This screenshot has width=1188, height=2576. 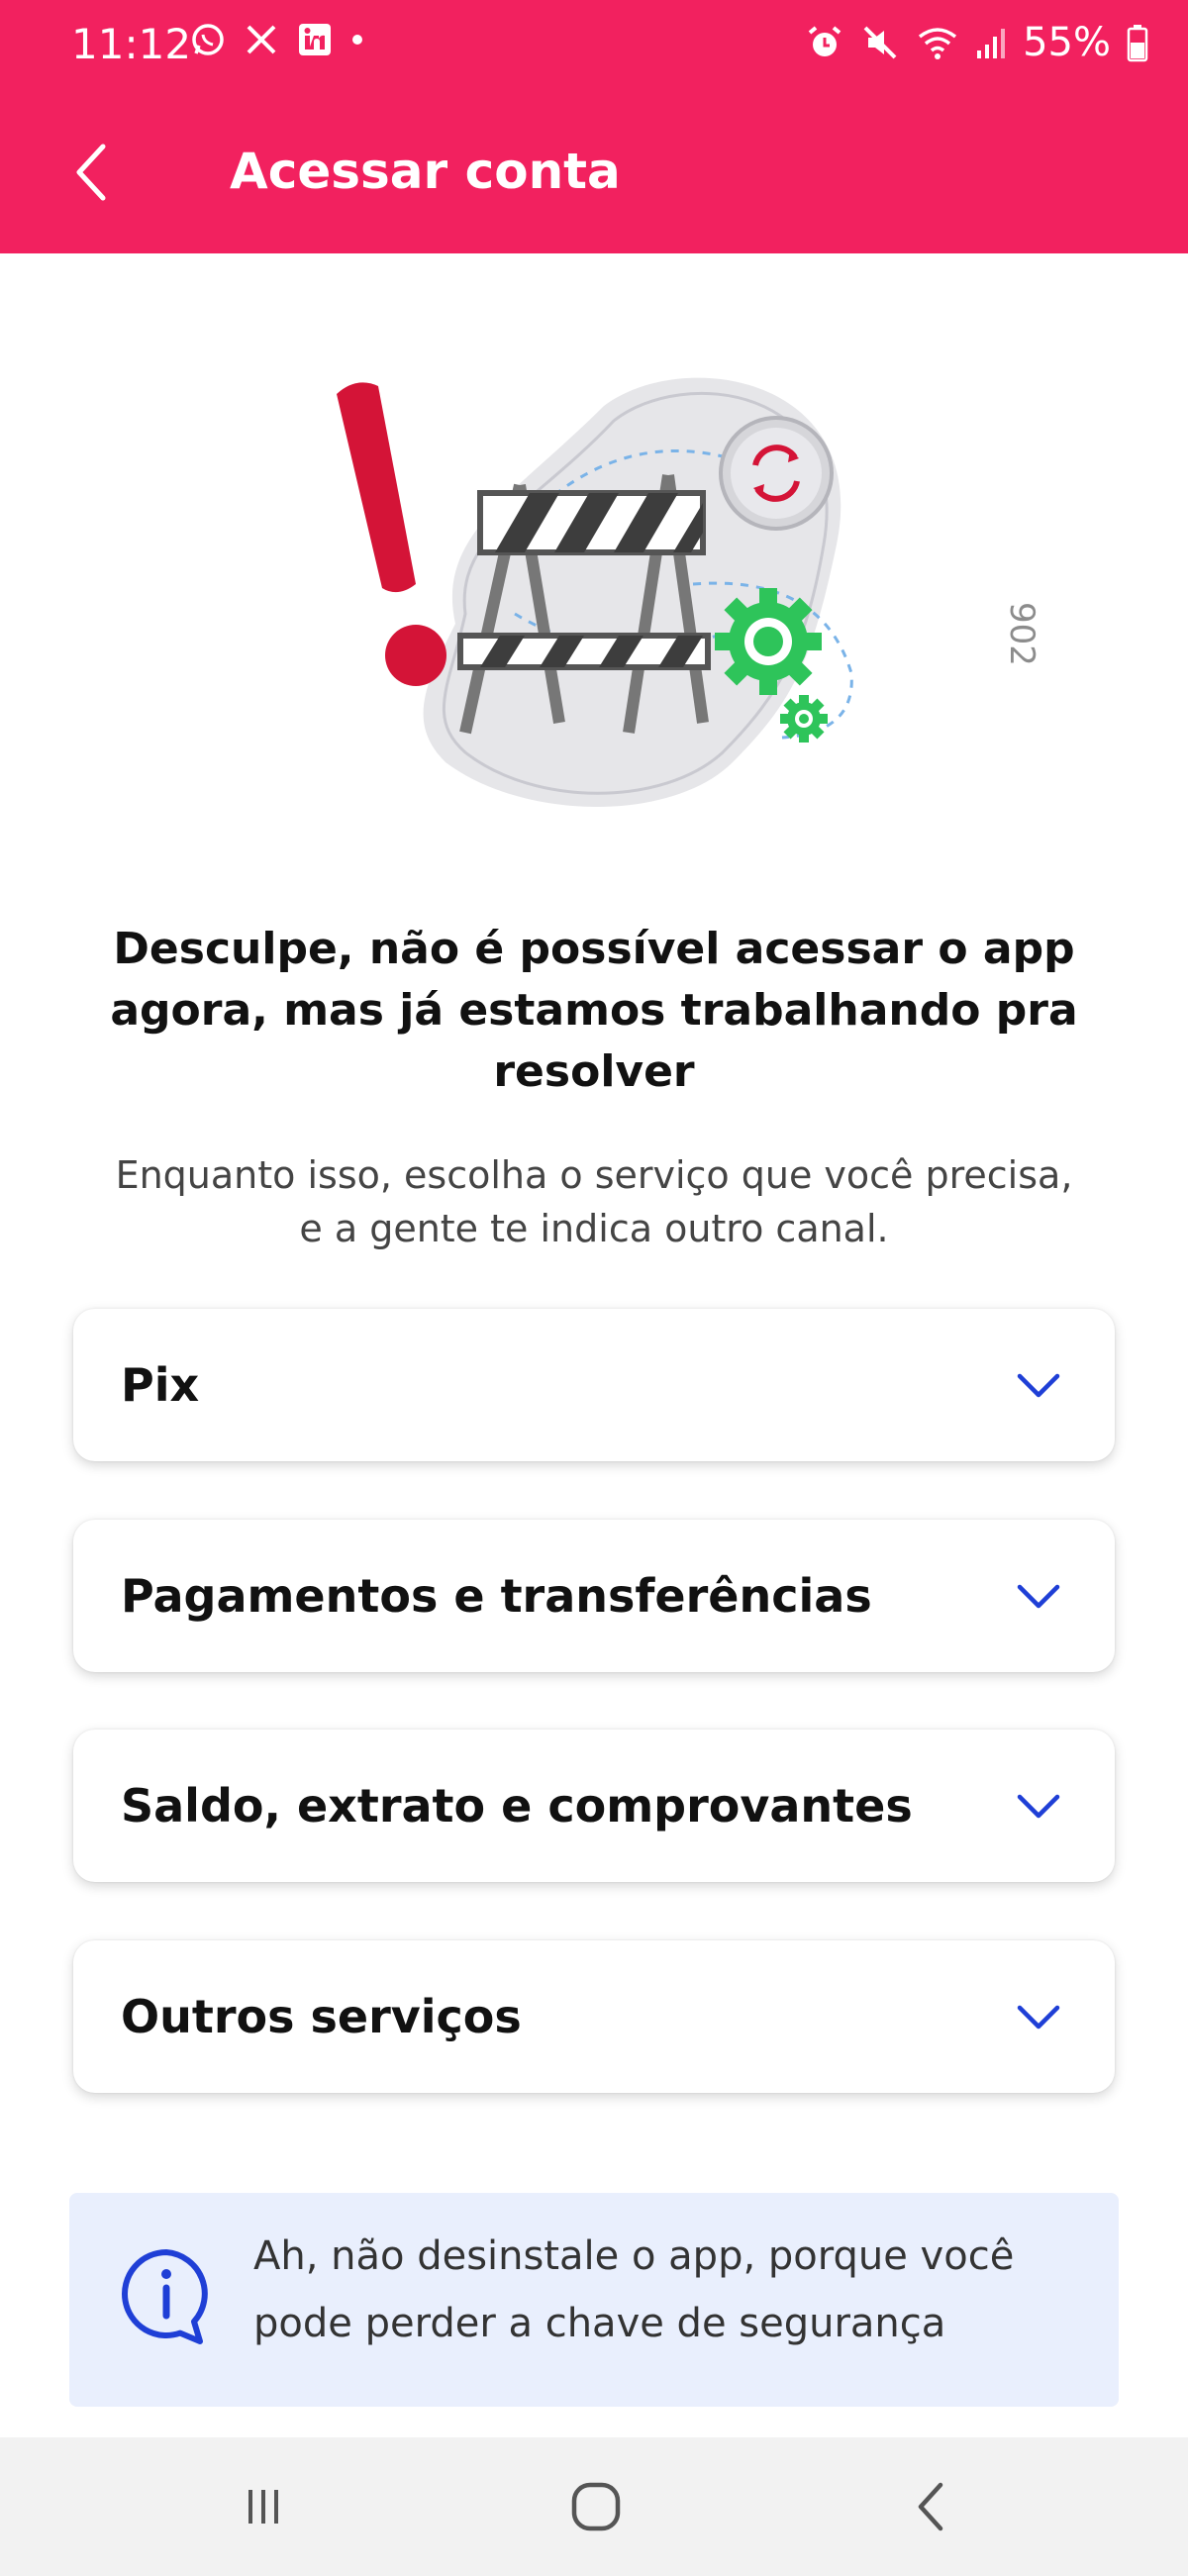 I want to click on back-button, so click(x=91, y=173).